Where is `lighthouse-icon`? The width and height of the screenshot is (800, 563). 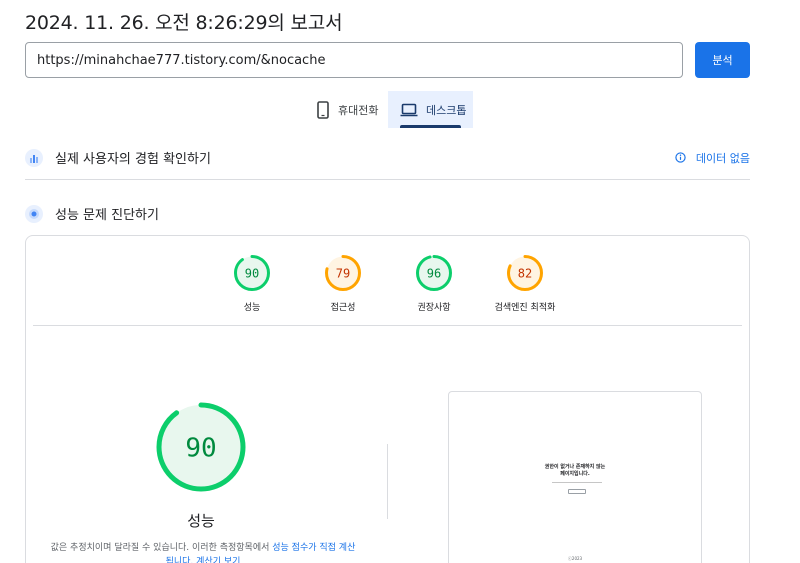
lighthouse-icon is located at coordinates (34, 213).